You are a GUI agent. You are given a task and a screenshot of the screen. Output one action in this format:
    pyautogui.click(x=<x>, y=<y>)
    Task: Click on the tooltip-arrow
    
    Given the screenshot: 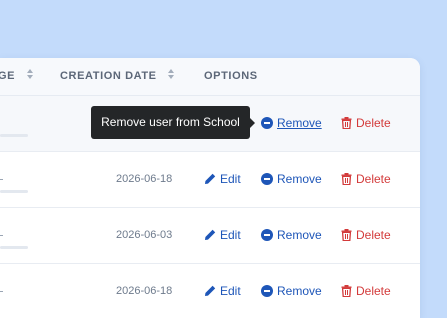 What is the action you would take?
    pyautogui.click(x=252, y=123)
    